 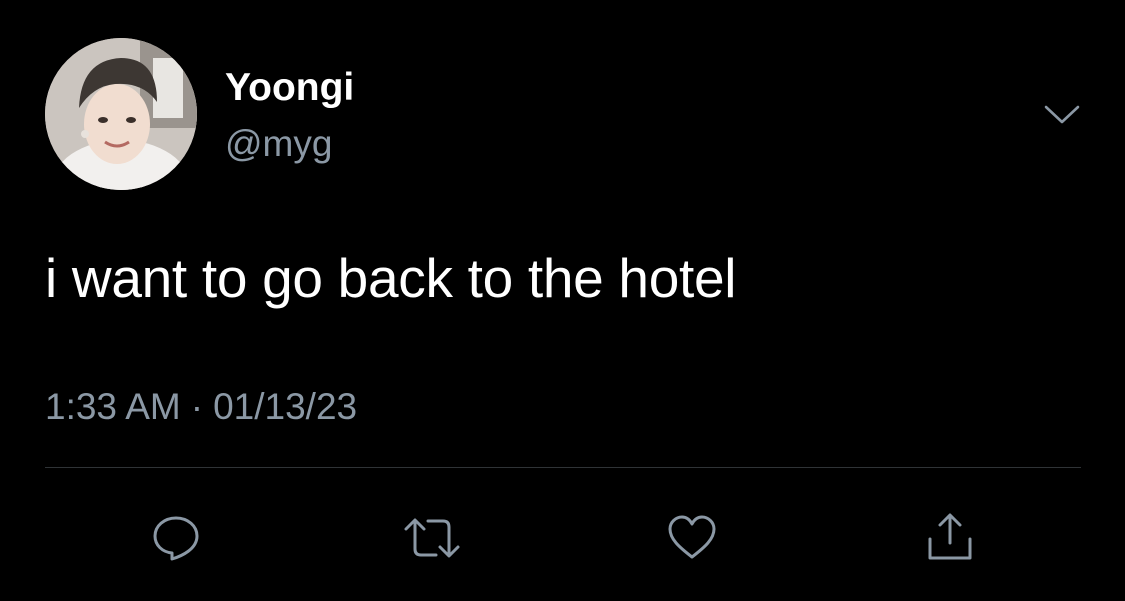 What do you see at coordinates (278, 144) in the screenshot?
I see `author-handle: @myg` at bounding box center [278, 144].